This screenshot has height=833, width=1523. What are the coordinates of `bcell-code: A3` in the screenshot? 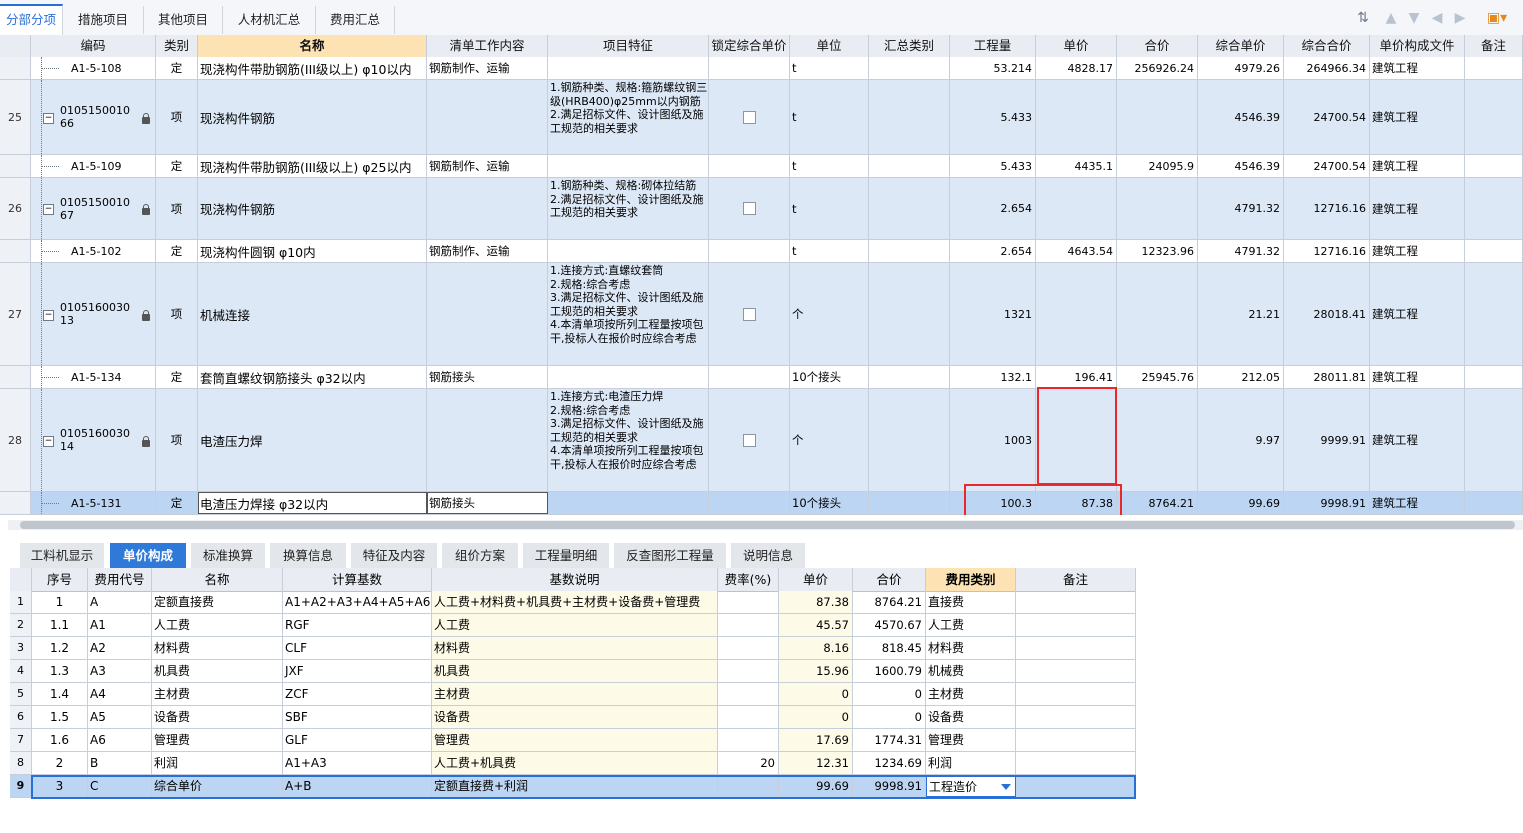 It's located at (120, 671).